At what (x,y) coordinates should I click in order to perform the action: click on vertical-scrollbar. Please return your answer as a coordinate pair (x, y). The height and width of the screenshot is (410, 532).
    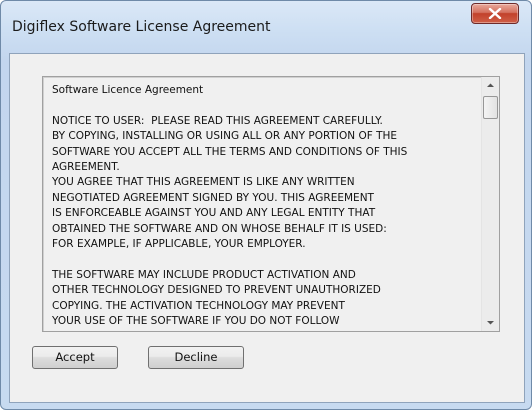
    Looking at the image, I should click on (490, 204).